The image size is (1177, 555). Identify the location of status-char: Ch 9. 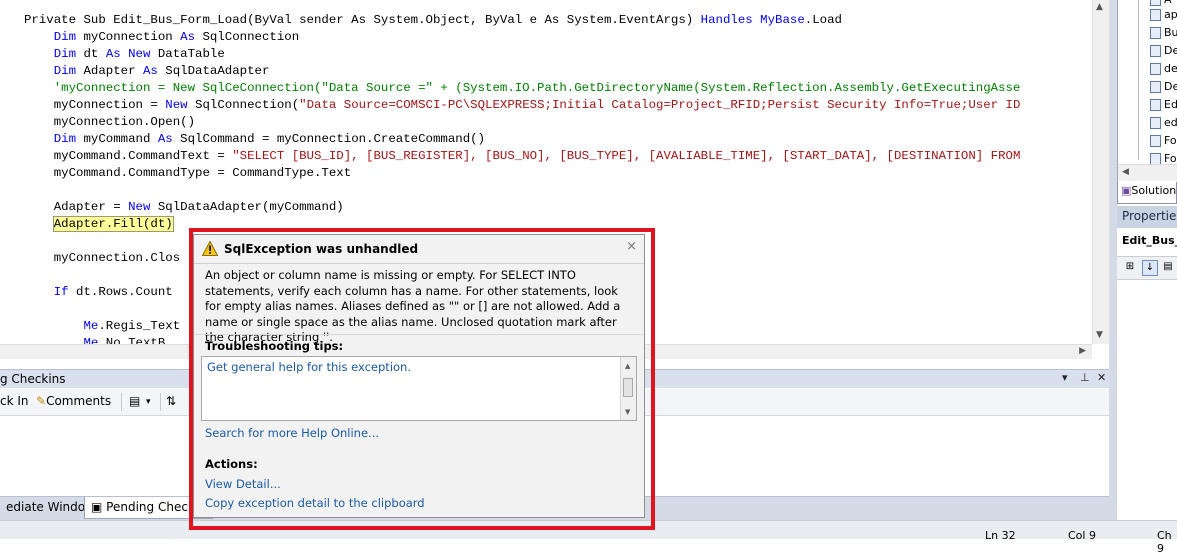
(1164, 542).